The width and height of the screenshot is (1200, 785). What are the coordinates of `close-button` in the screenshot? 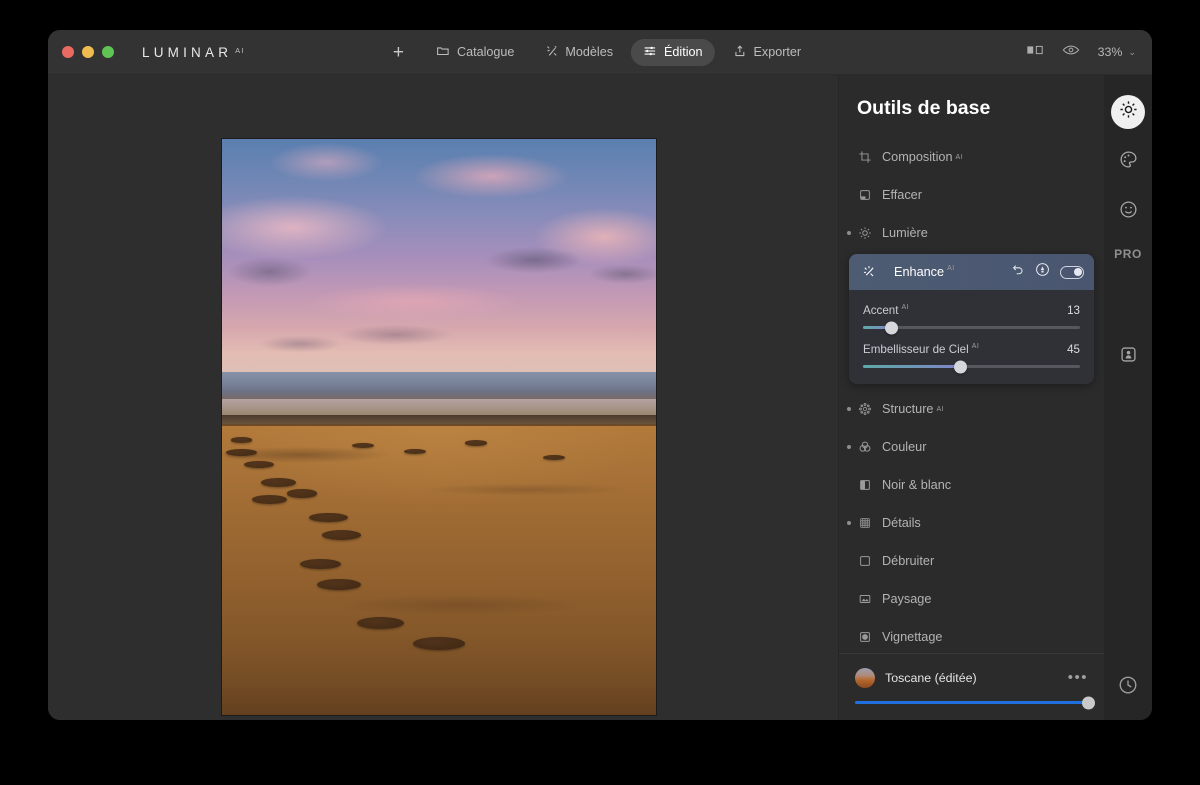 It's located at (68, 52).